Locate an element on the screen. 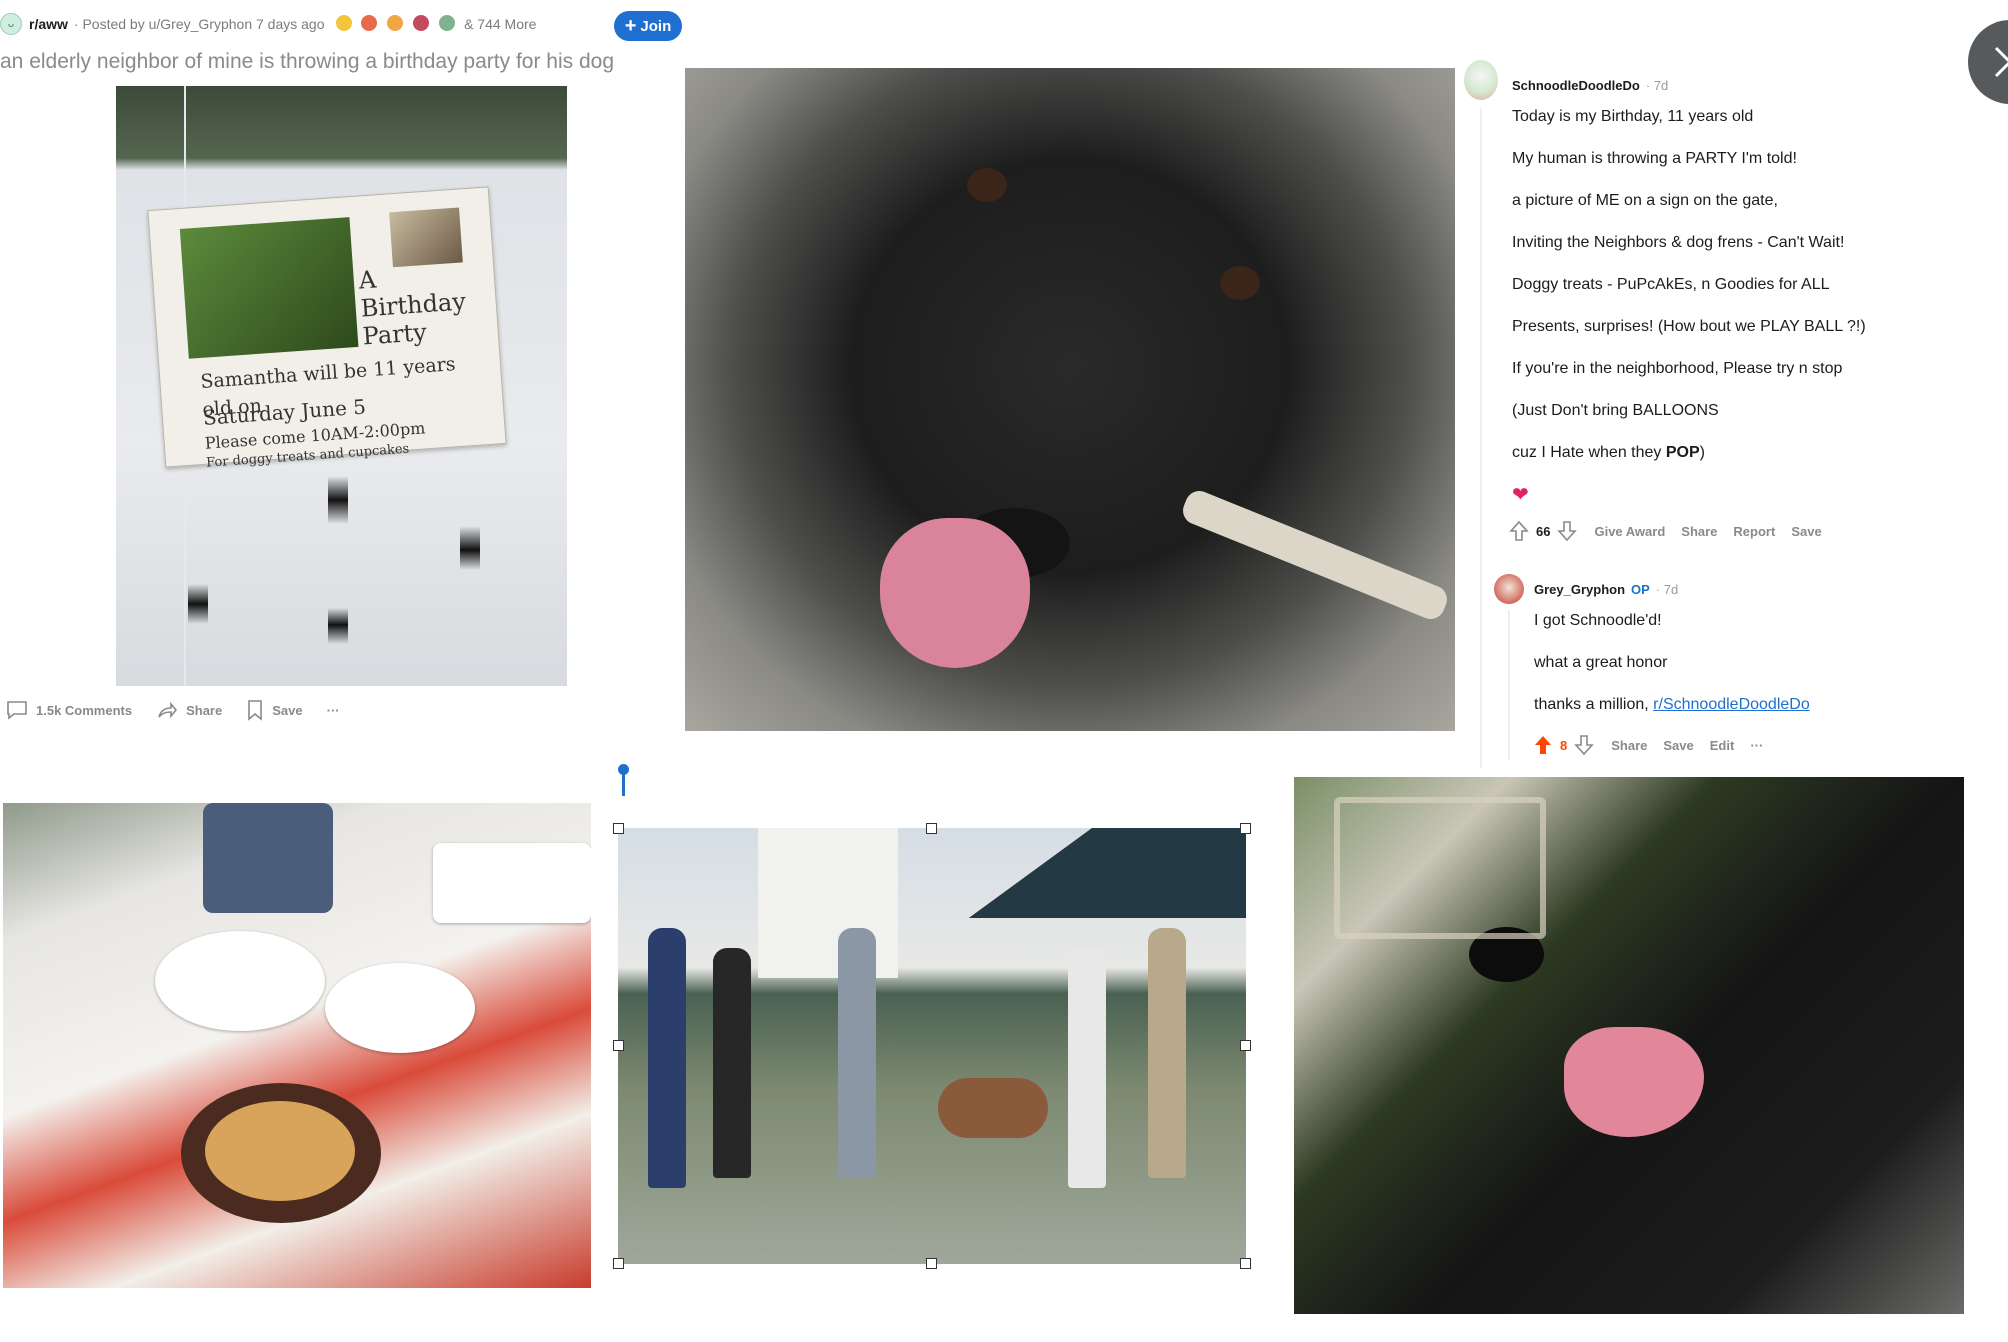 The width and height of the screenshot is (2008, 1342). gold-award-icon is located at coordinates (343, 22).